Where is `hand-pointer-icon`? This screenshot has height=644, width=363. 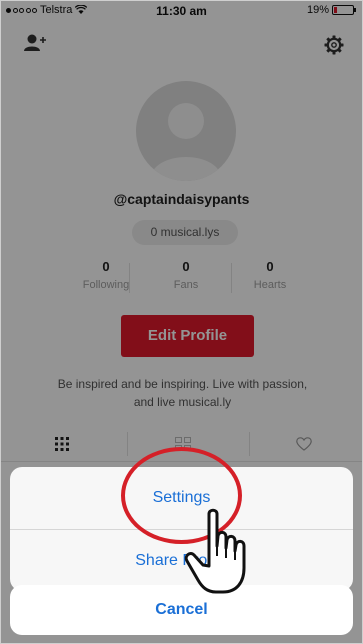 hand-pointer-icon is located at coordinates (215, 551).